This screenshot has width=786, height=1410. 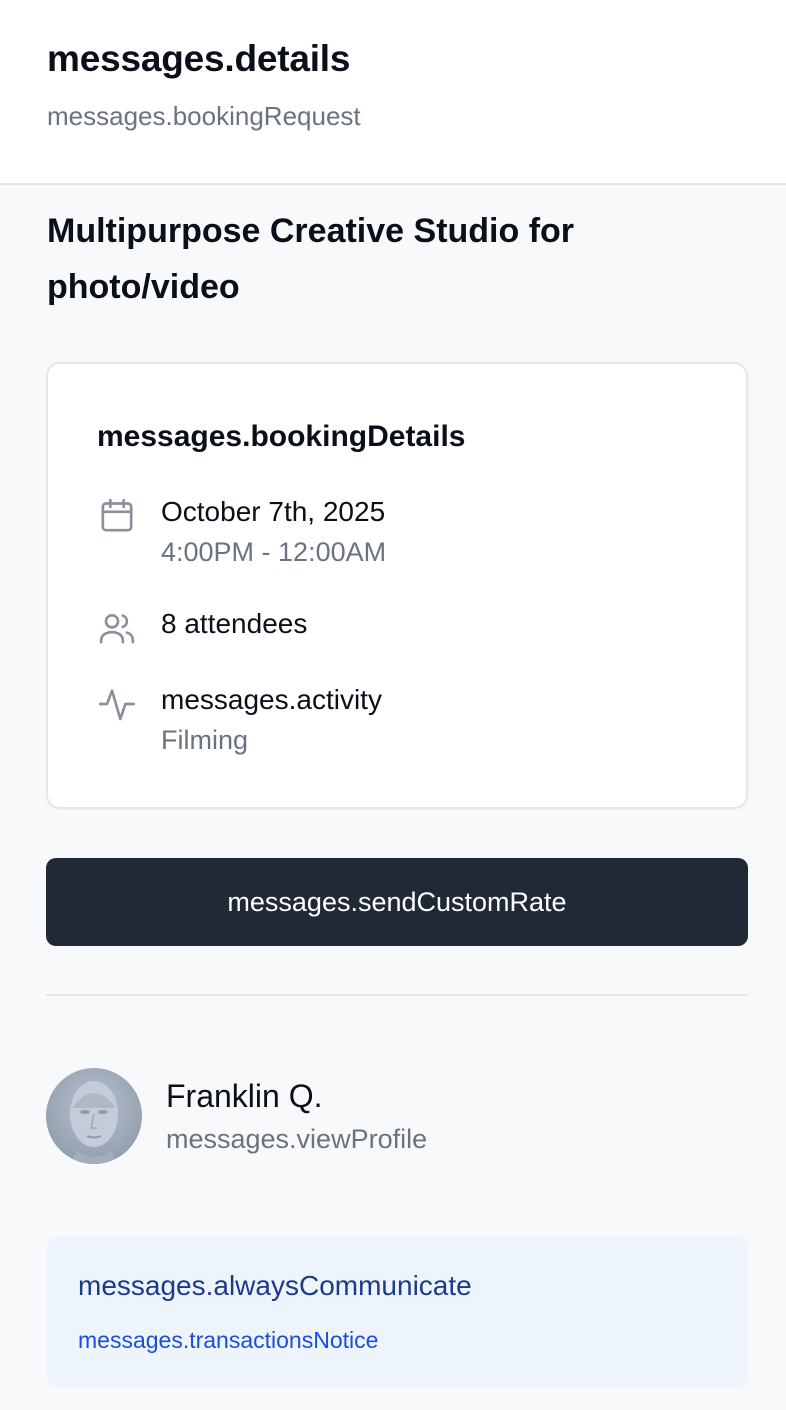 What do you see at coordinates (397, 902) in the screenshot?
I see `send-custom-rate-button: messages.sendCustomRate` at bounding box center [397, 902].